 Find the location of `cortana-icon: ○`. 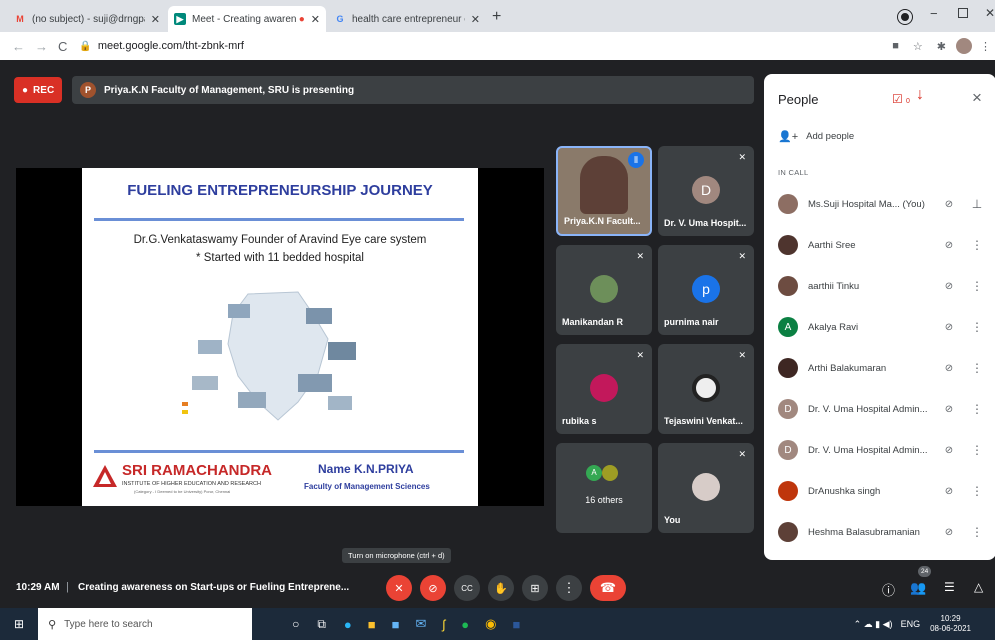

cortana-icon: ○ is located at coordinates (295, 624).